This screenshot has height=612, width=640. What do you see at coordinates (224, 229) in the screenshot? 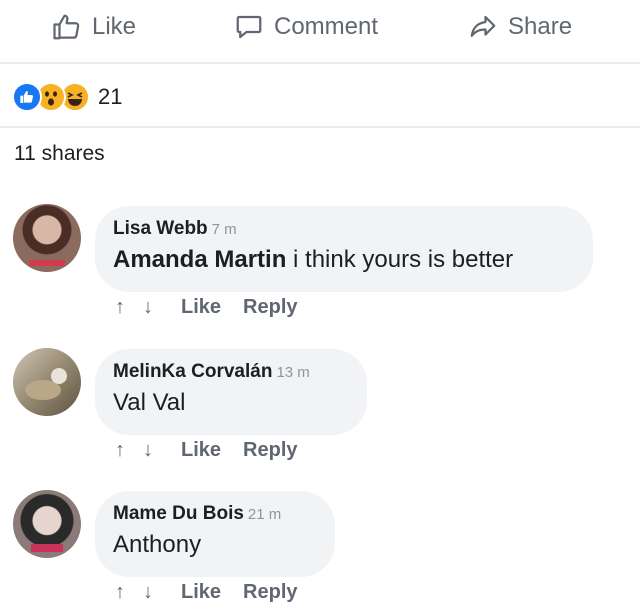
I see `comment-time: 7 m` at bounding box center [224, 229].